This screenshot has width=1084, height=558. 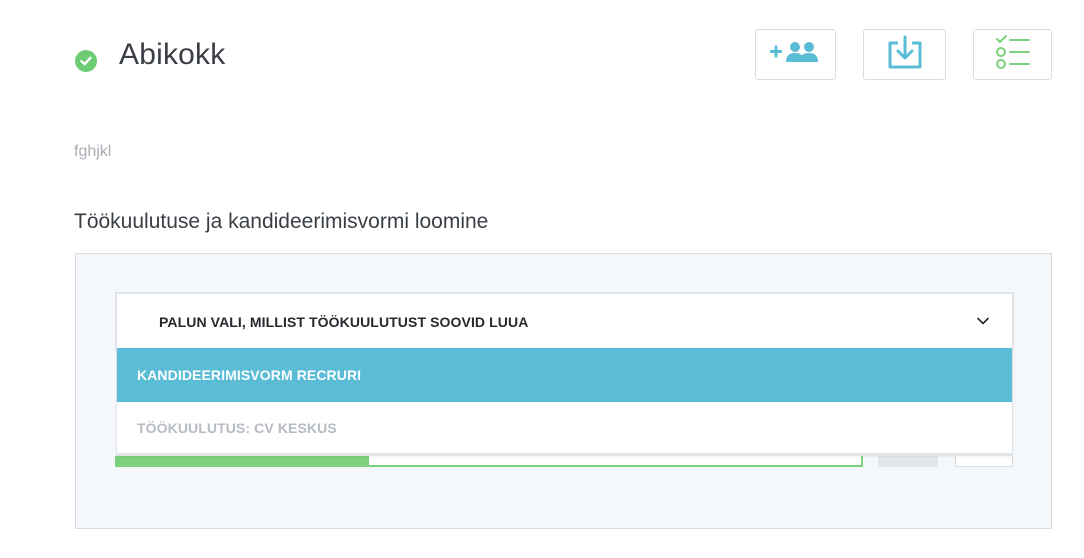 I want to click on description-text: fghjkl, so click(x=93, y=151).